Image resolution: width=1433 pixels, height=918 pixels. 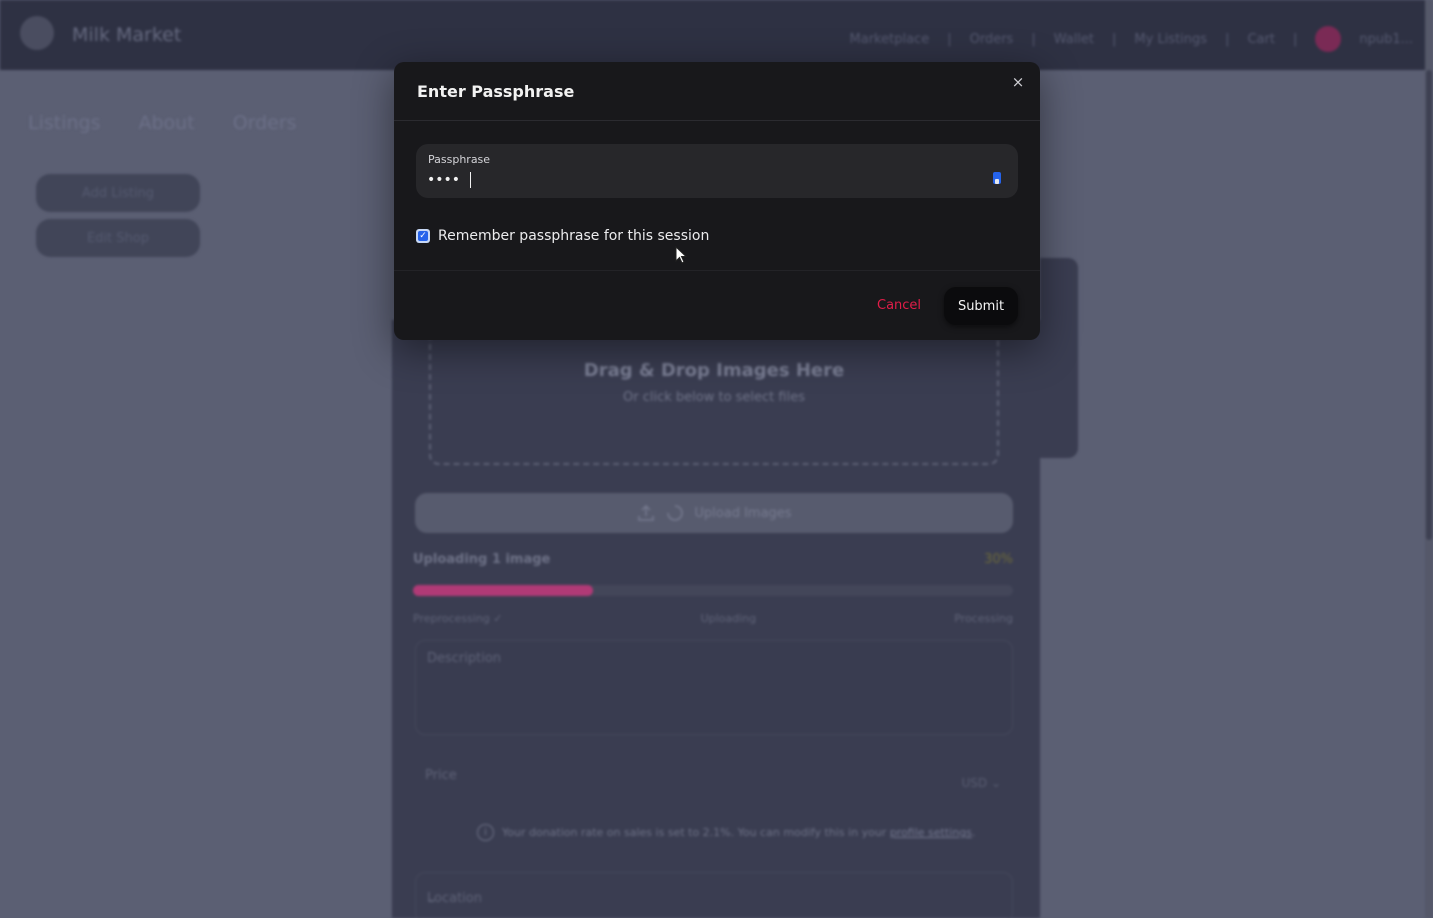 I want to click on scrollbar-thumb, so click(x=1429, y=305).